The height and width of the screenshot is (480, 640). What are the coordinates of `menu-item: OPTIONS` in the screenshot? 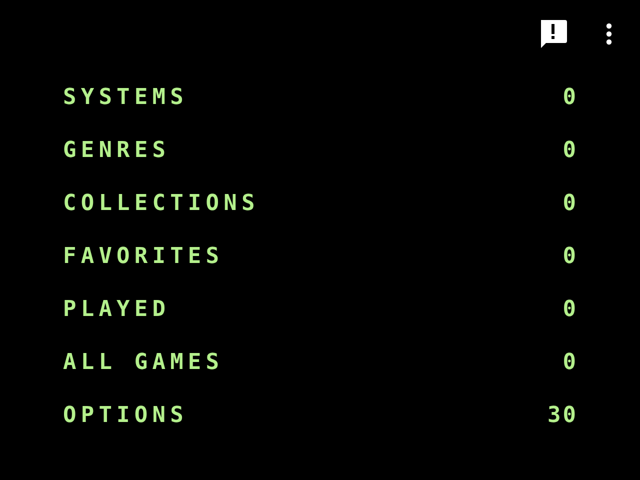 It's located at (125, 416).